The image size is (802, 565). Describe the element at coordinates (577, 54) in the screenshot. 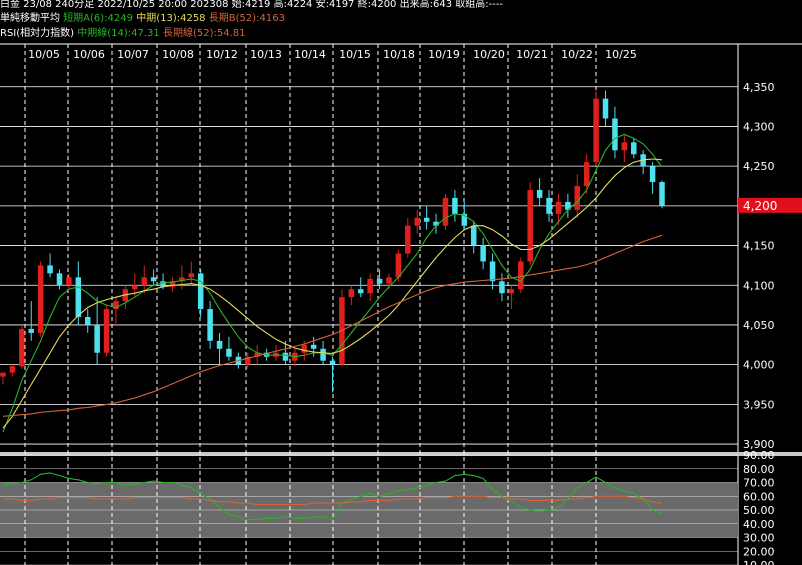

I see `date-tick-label: 10/22` at that location.